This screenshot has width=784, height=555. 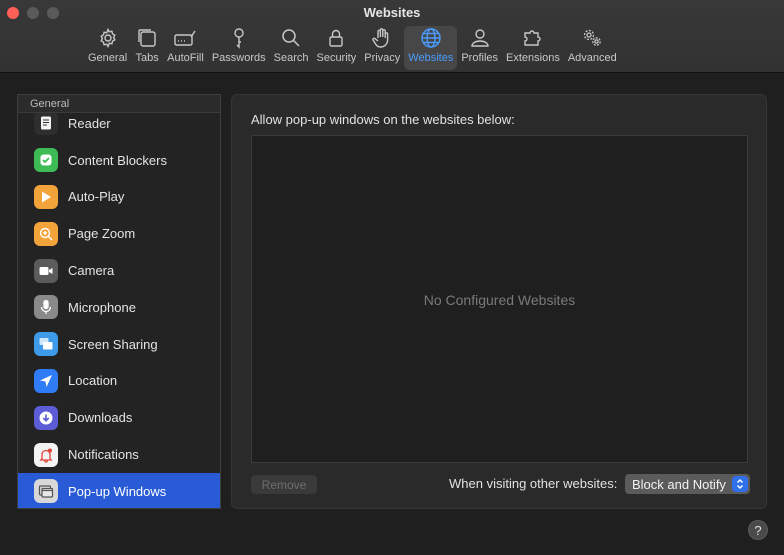 I want to click on tab-websites: Websites, so click(x=431, y=48).